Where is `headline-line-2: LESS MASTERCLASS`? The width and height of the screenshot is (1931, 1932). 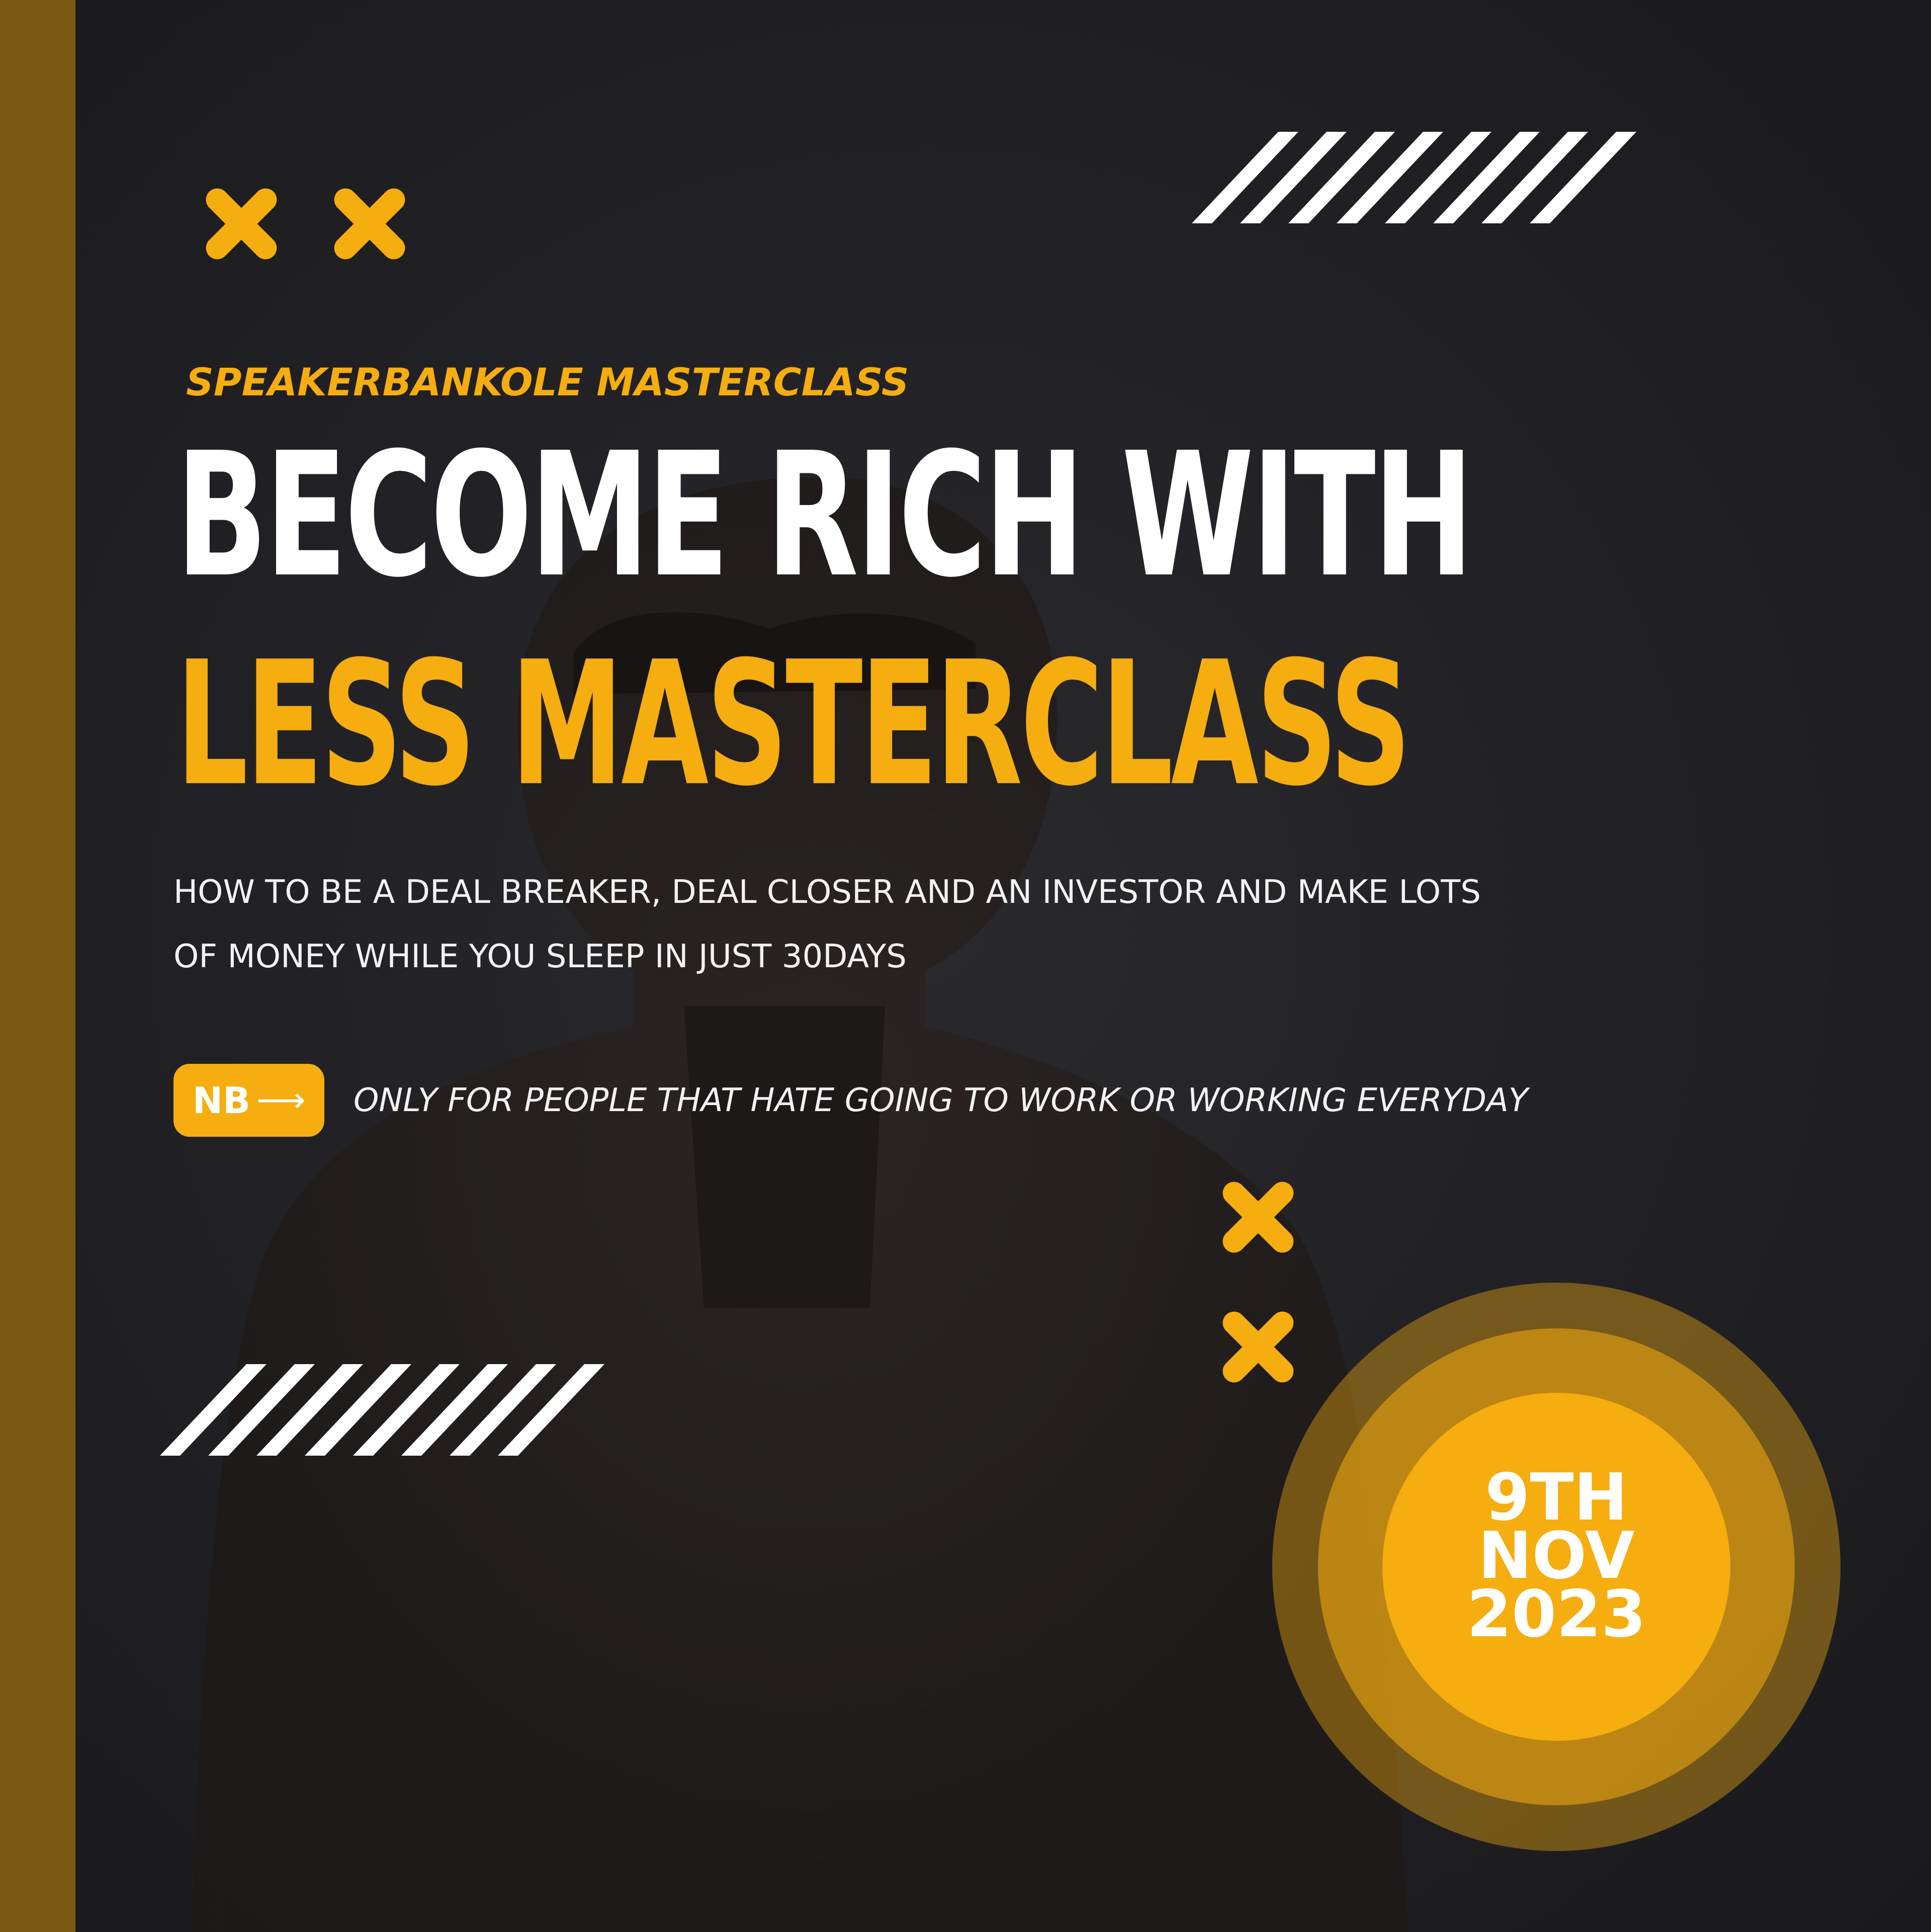
headline-line-2: LESS MASTERCLASS is located at coordinates (793, 724).